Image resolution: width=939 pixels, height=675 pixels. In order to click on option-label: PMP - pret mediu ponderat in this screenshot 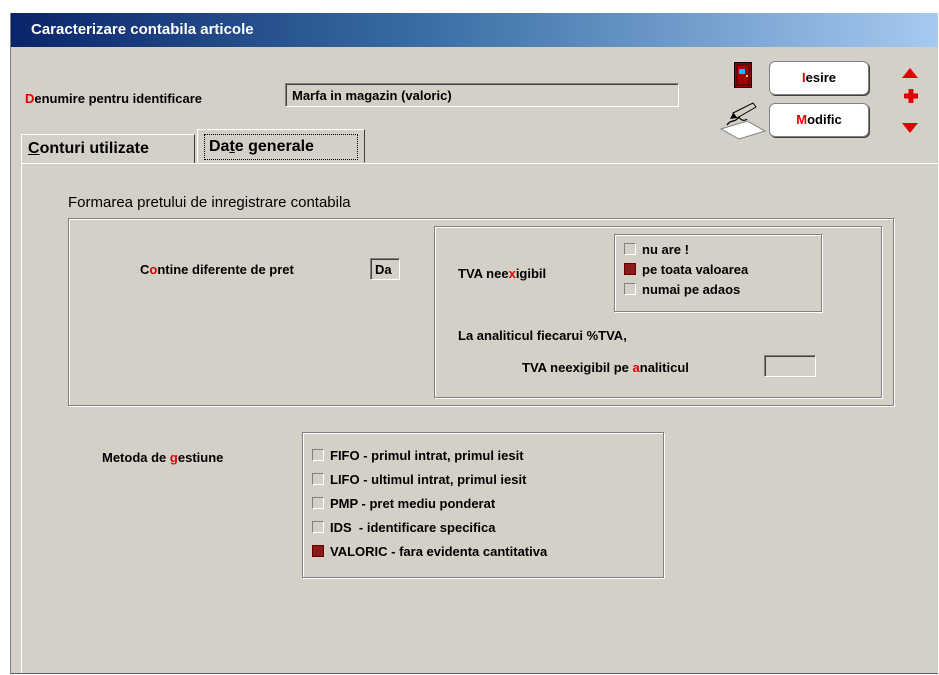, I will do `click(413, 503)`.